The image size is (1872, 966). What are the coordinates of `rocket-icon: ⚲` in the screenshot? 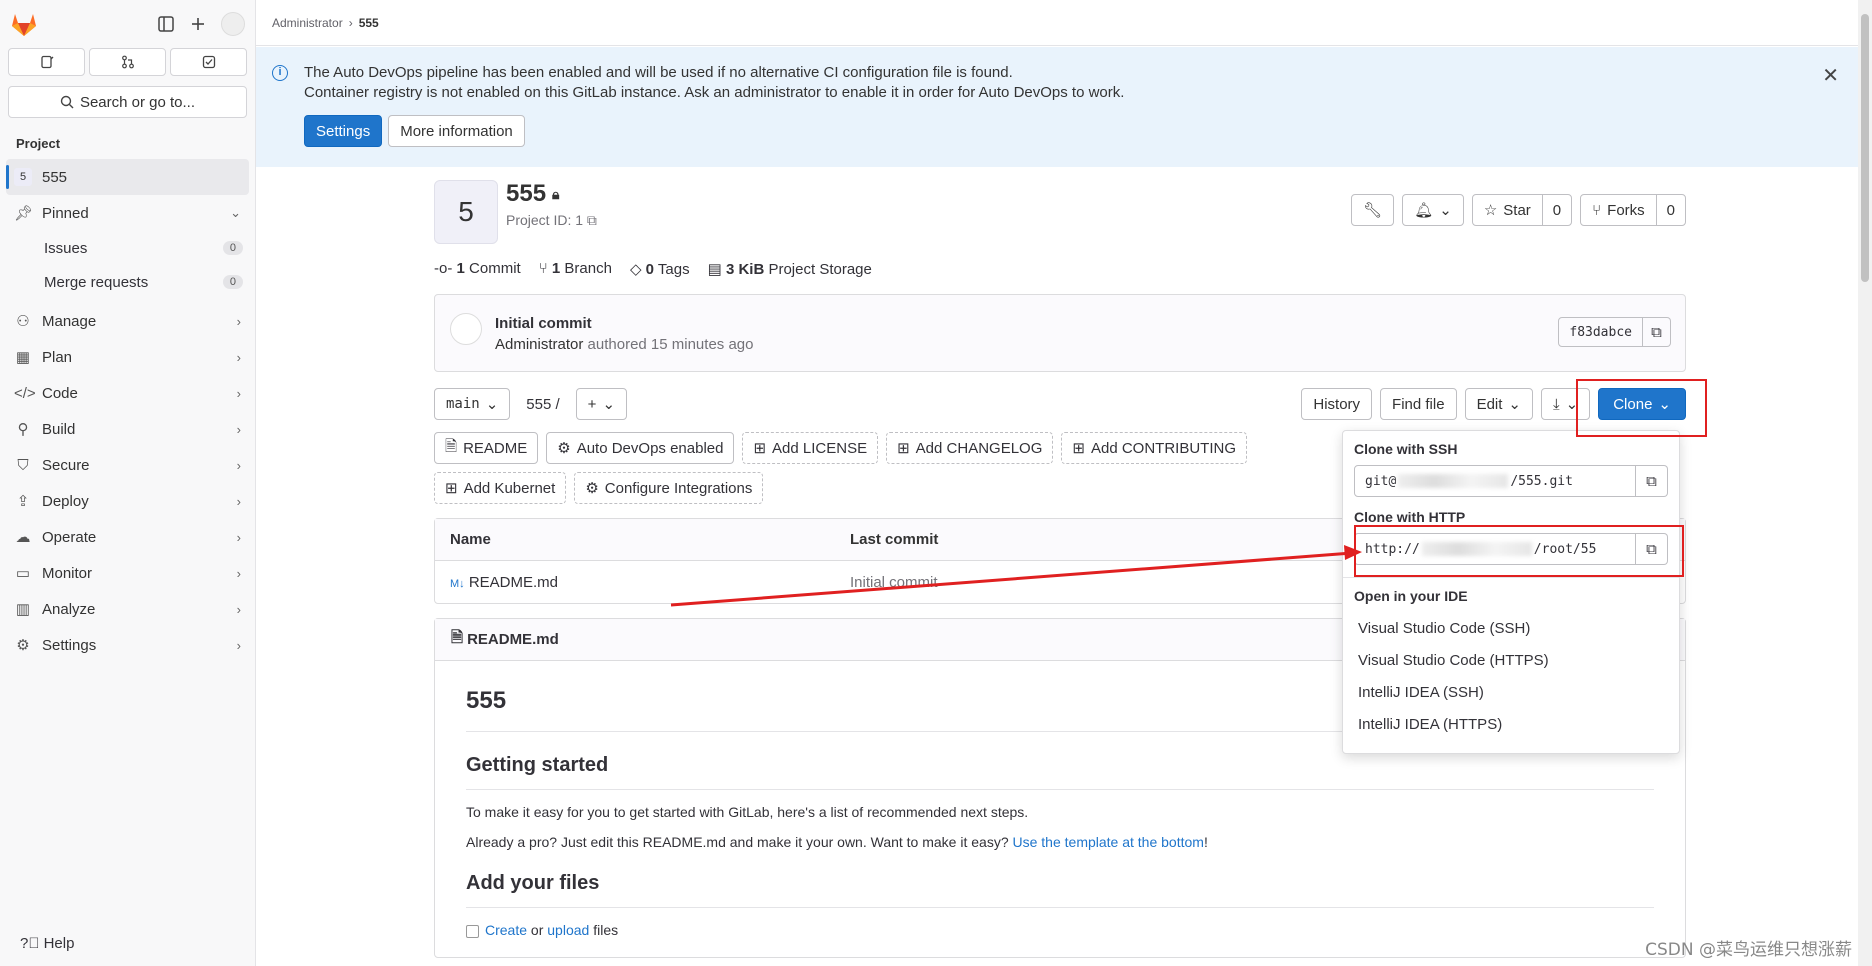 It's located at (23, 429).